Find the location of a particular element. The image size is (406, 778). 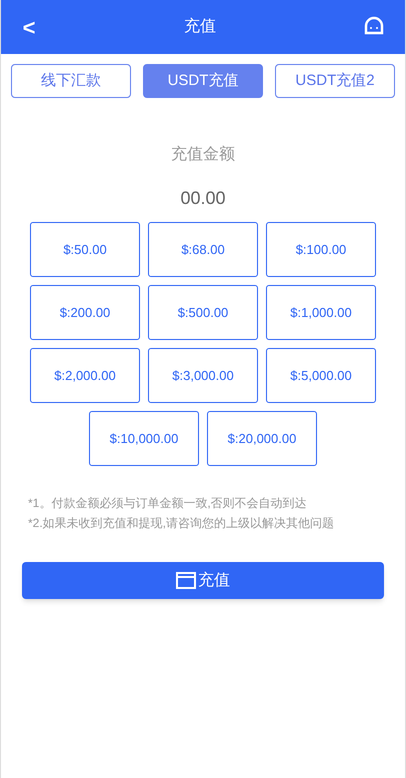

tab: USDT充值2 is located at coordinates (335, 81).